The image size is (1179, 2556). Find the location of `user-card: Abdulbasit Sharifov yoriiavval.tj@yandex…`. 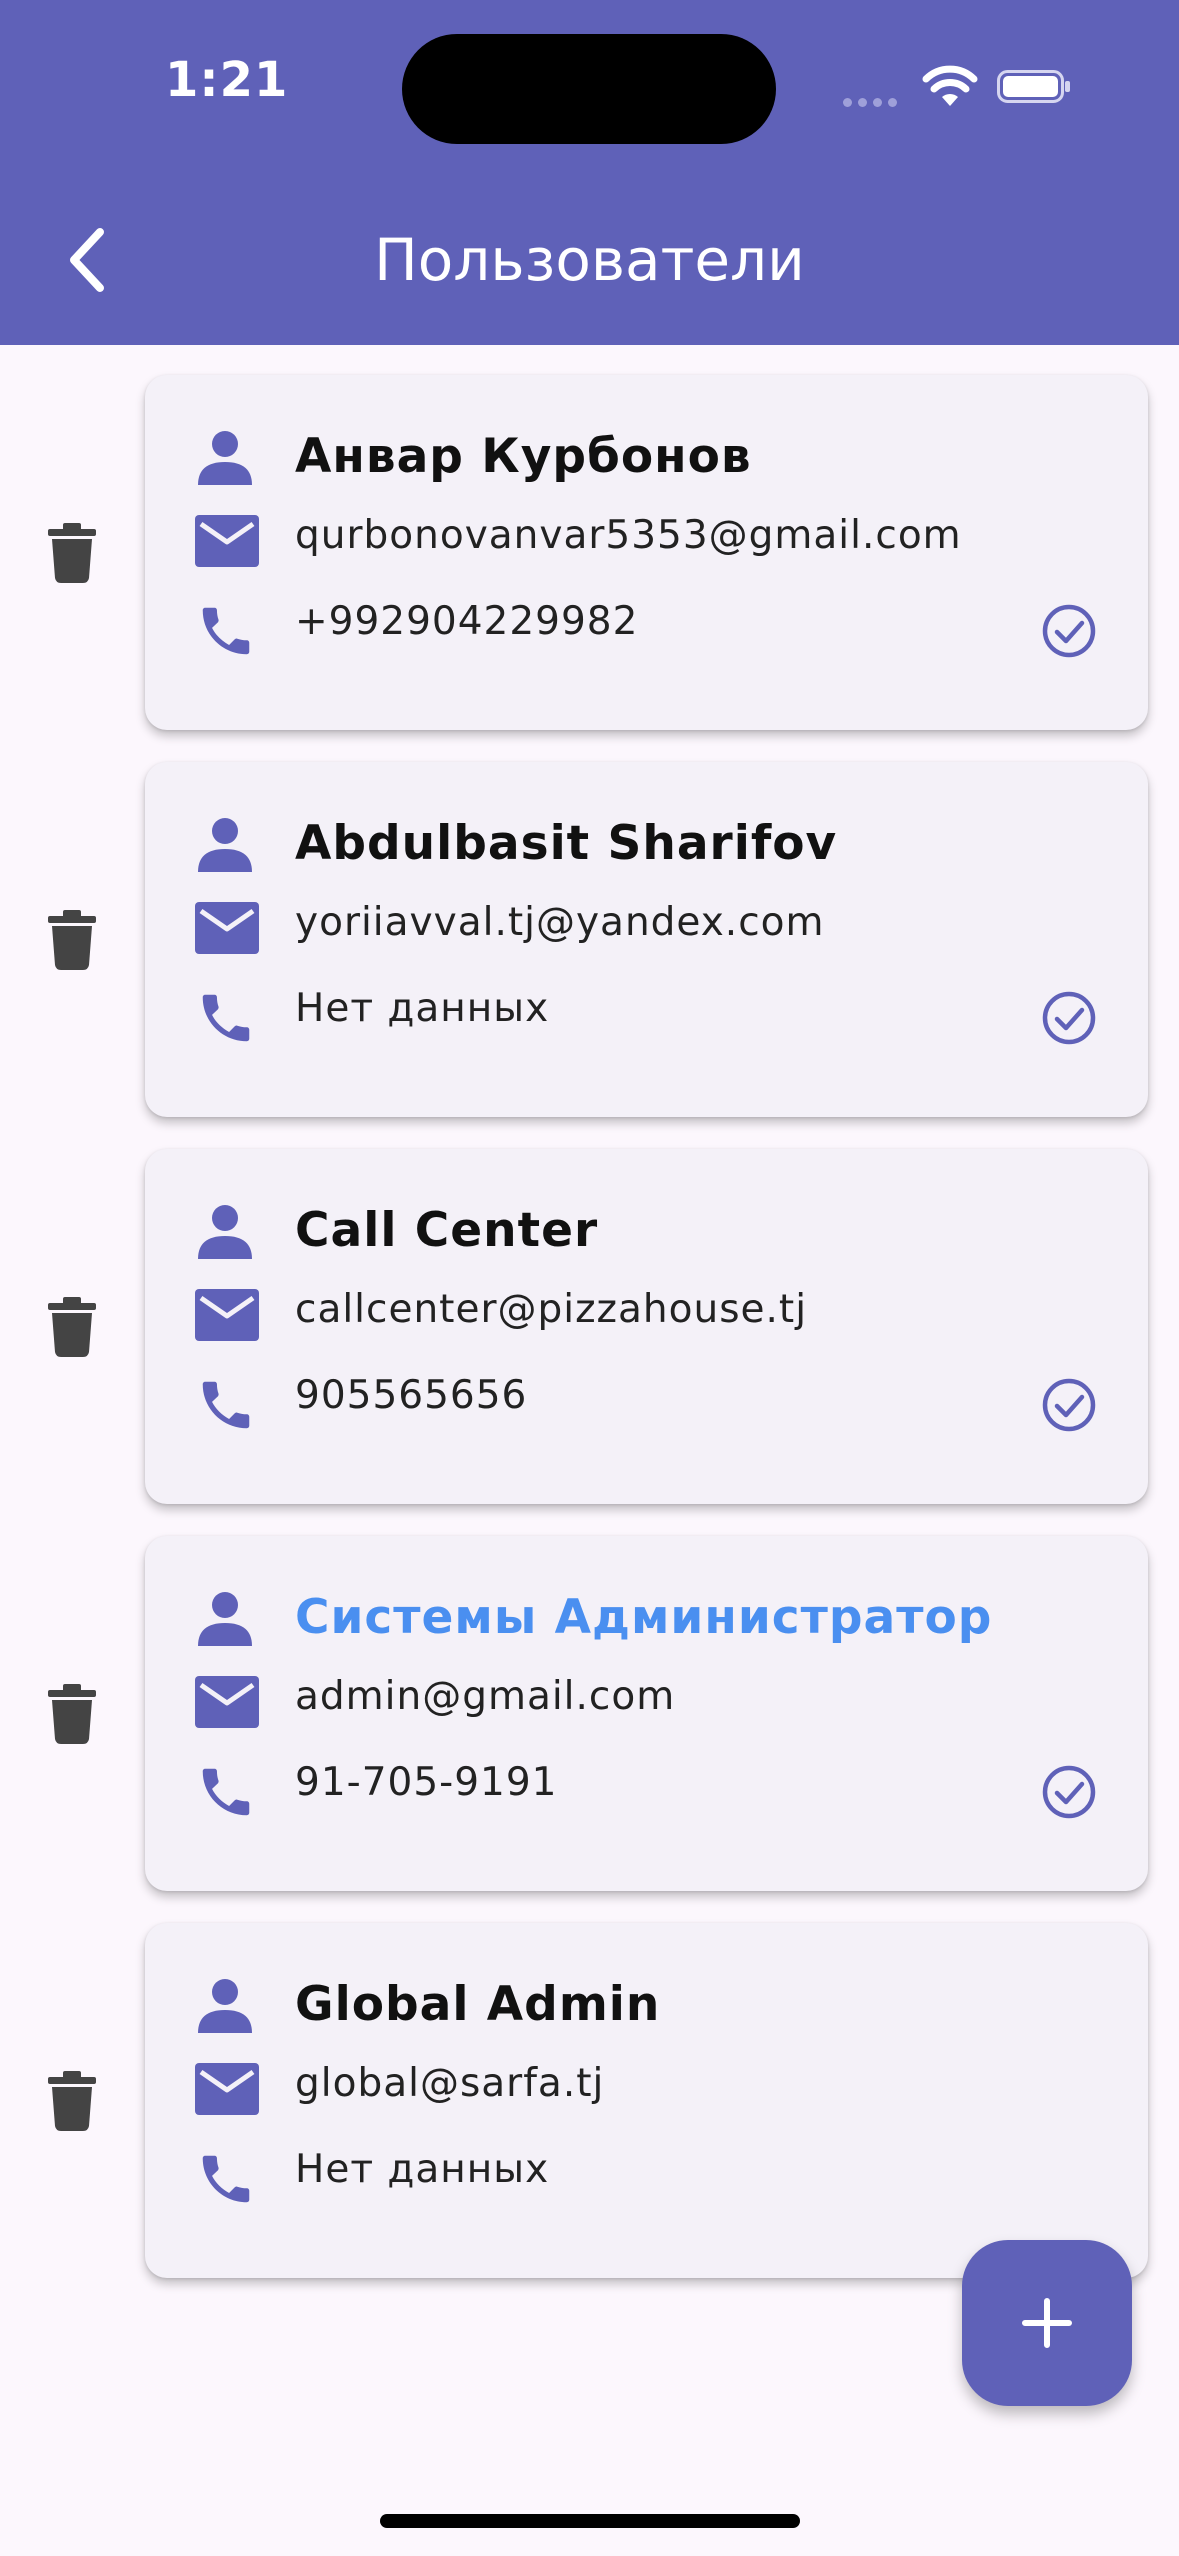

user-card: Abdulbasit Sharifov yoriiavval.tj@yandex… is located at coordinates (646, 939).